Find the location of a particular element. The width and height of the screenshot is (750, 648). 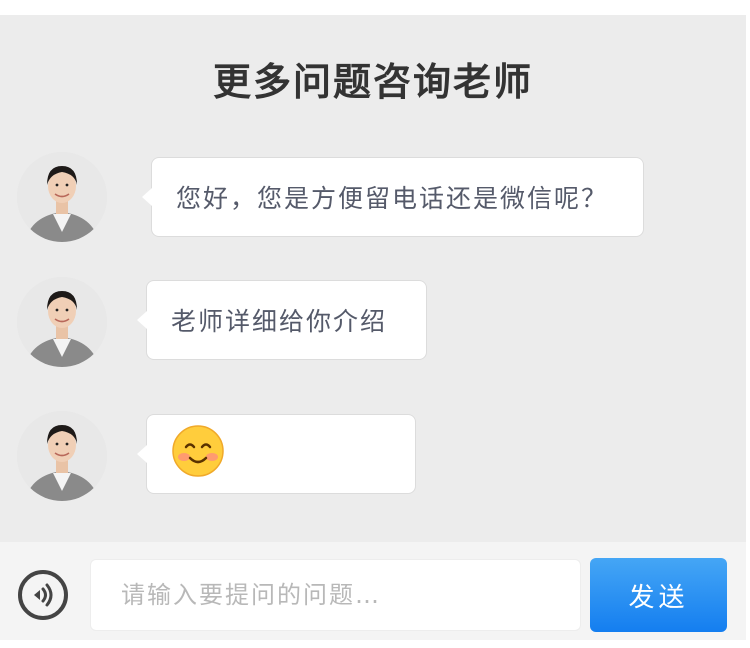

message-row: 老师详细给你介绍 is located at coordinates (373, 323).